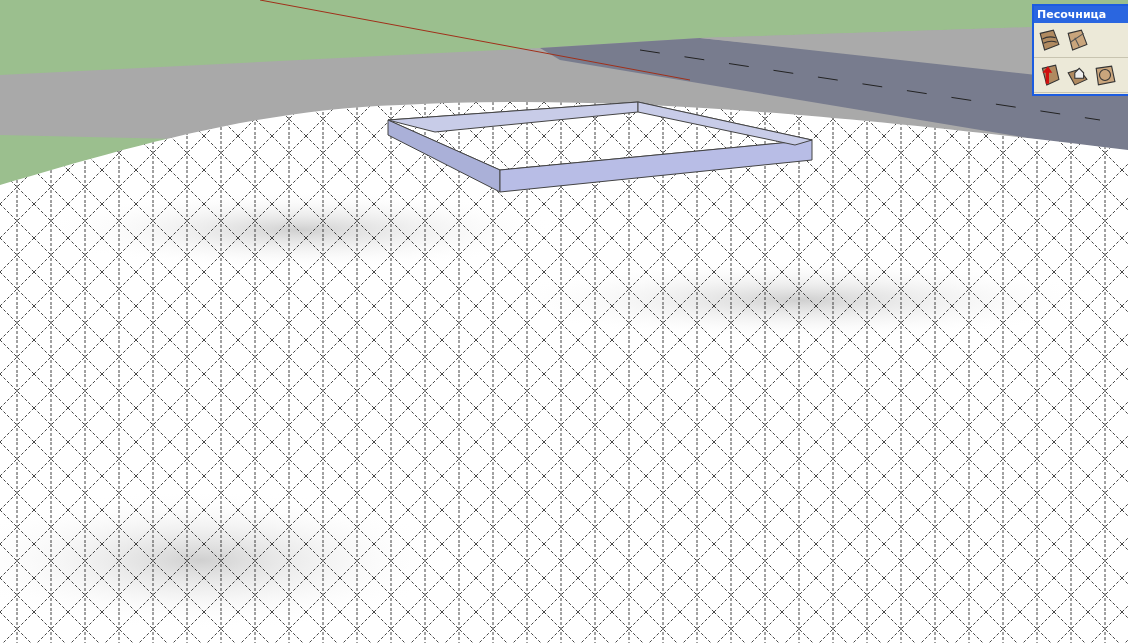 This screenshot has width=1128, height=643. I want to click on contour-tile-icon, so click(1049, 40).